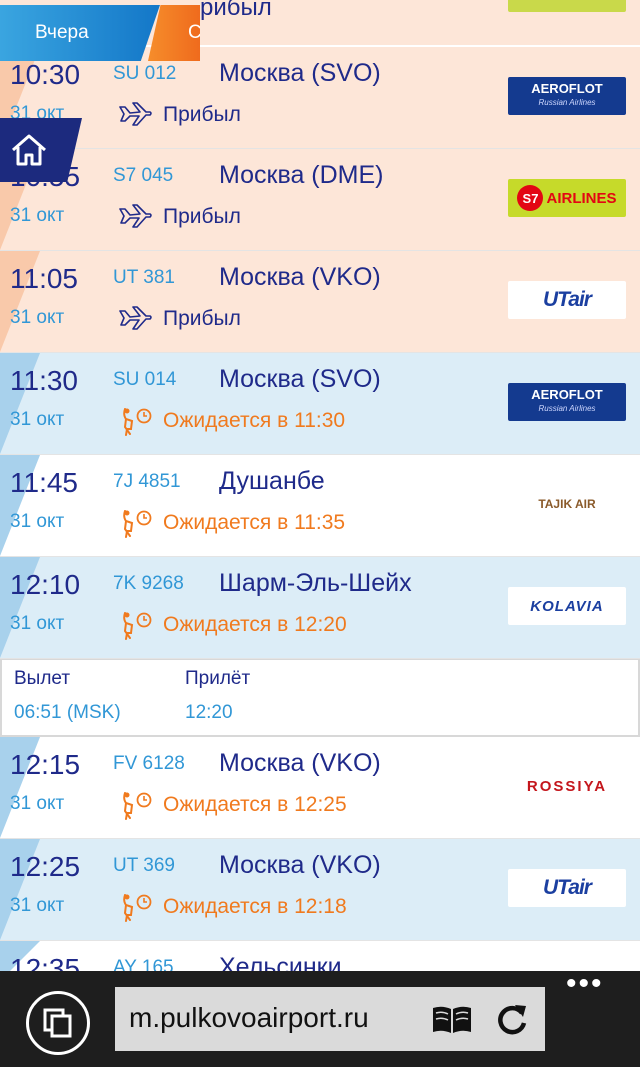 This screenshot has width=640, height=1067. I want to click on origin-city: Душанбе, so click(272, 481).